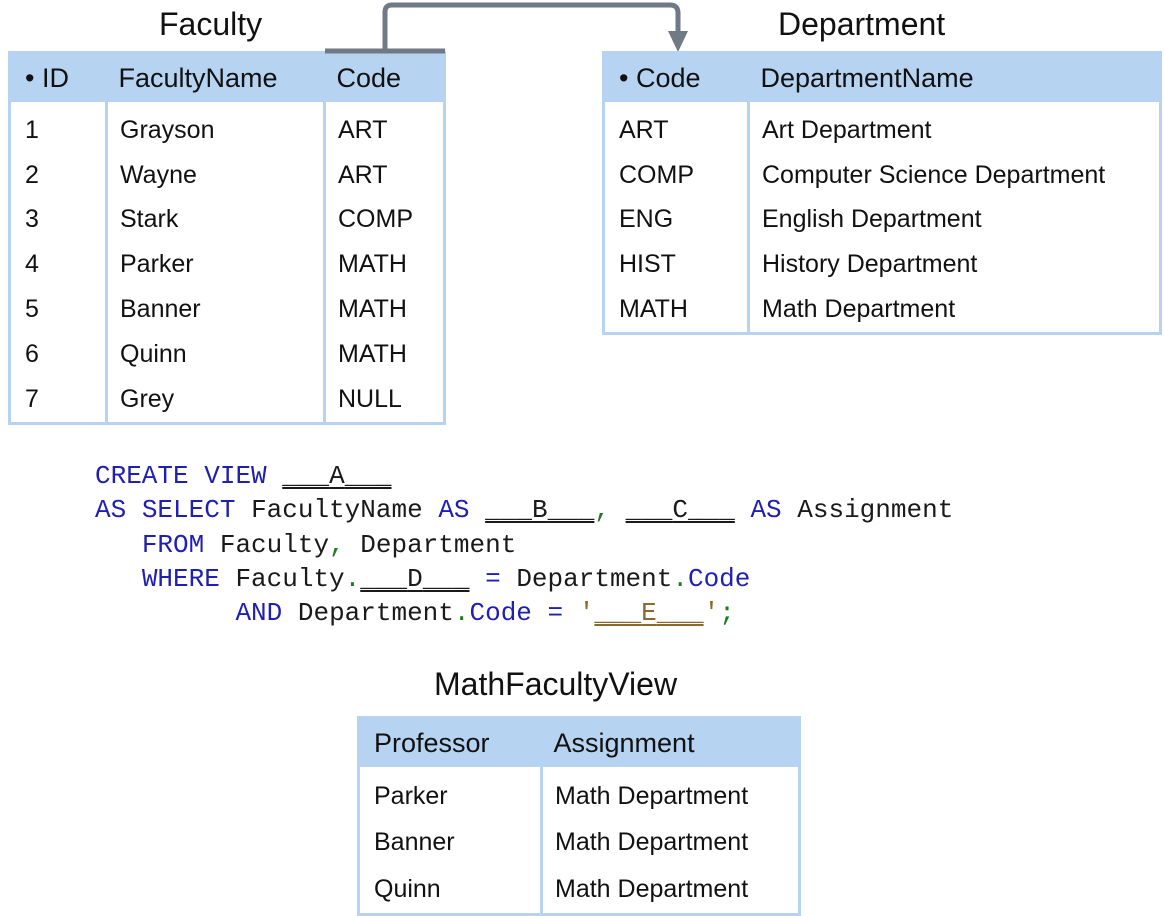  I want to click on cell-code: COMP, so click(656, 174).